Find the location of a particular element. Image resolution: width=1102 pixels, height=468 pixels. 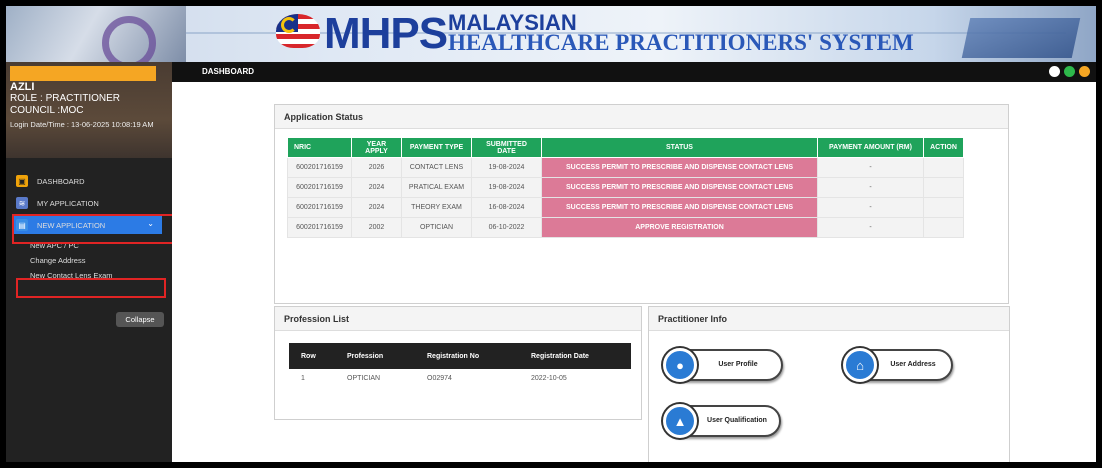

highlight-box-contact-lens-exam is located at coordinates (91, 288).